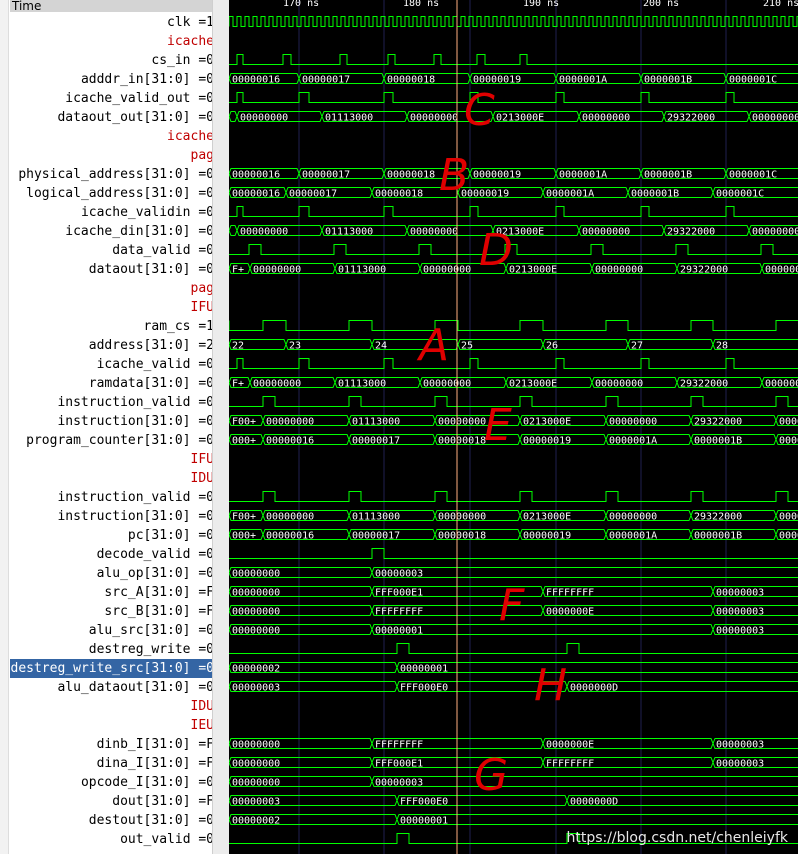 The image size is (798, 854). Describe the element at coordinates (151, 345) in the screenshot. I see `signal-name: address[31:0] =2` at that location.